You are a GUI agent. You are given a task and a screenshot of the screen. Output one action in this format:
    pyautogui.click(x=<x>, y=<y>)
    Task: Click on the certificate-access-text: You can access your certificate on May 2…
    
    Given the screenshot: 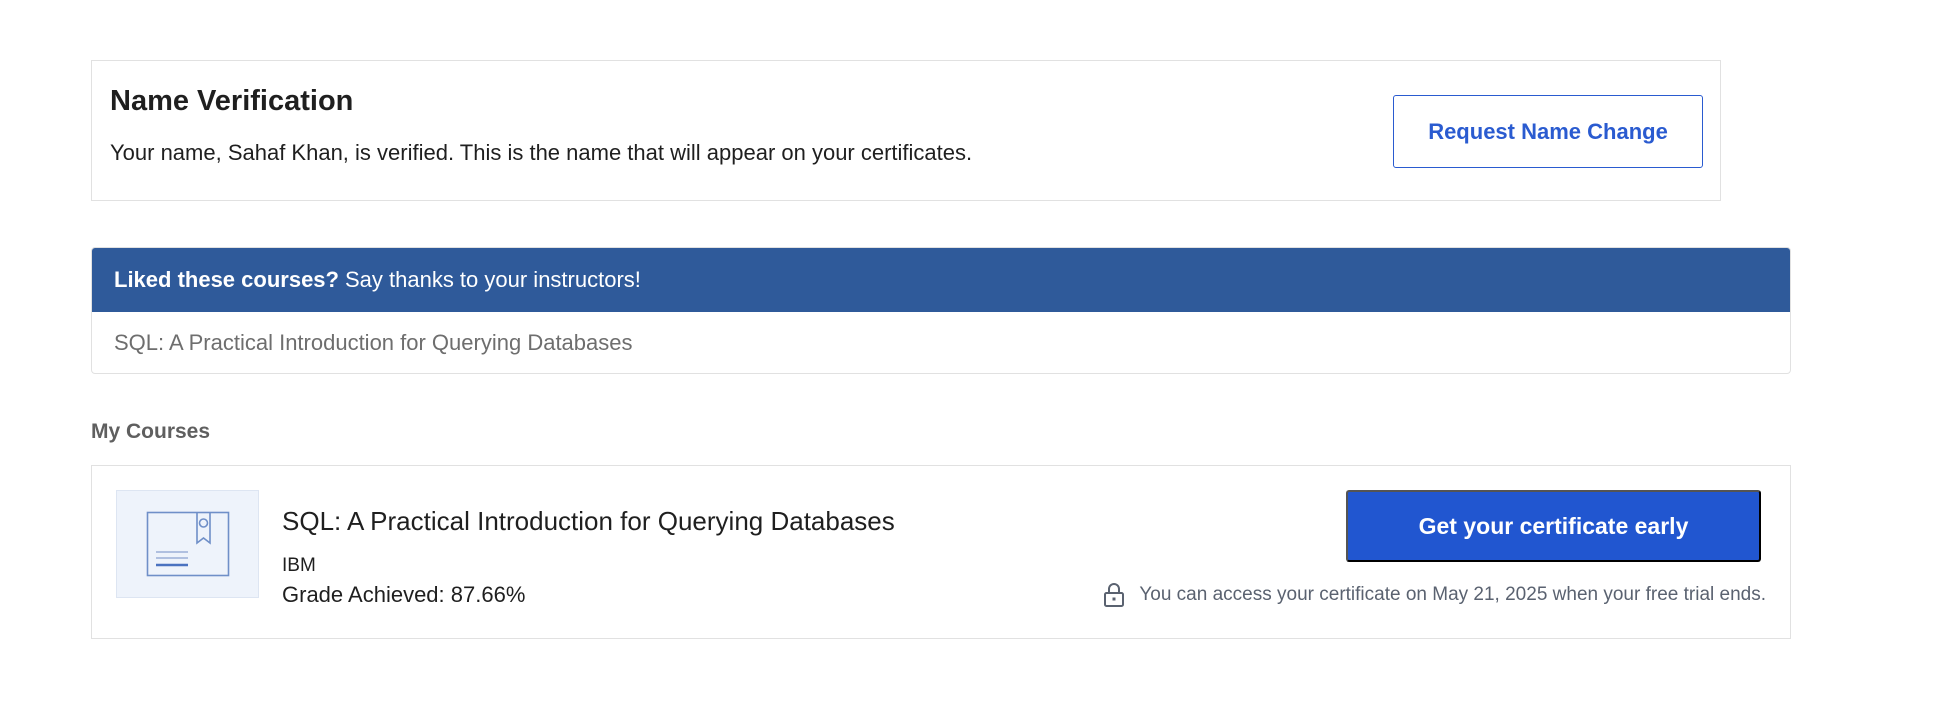 What is the action you would take?
    pyautogui.click(x=1452, y=594)
    